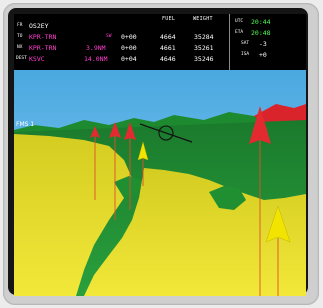 The height and width of the screenshot is (308, 323). Describe the element at coordinates (25, 124) in the screenshot. I see `fms-source-label: FMS 1` at that location.